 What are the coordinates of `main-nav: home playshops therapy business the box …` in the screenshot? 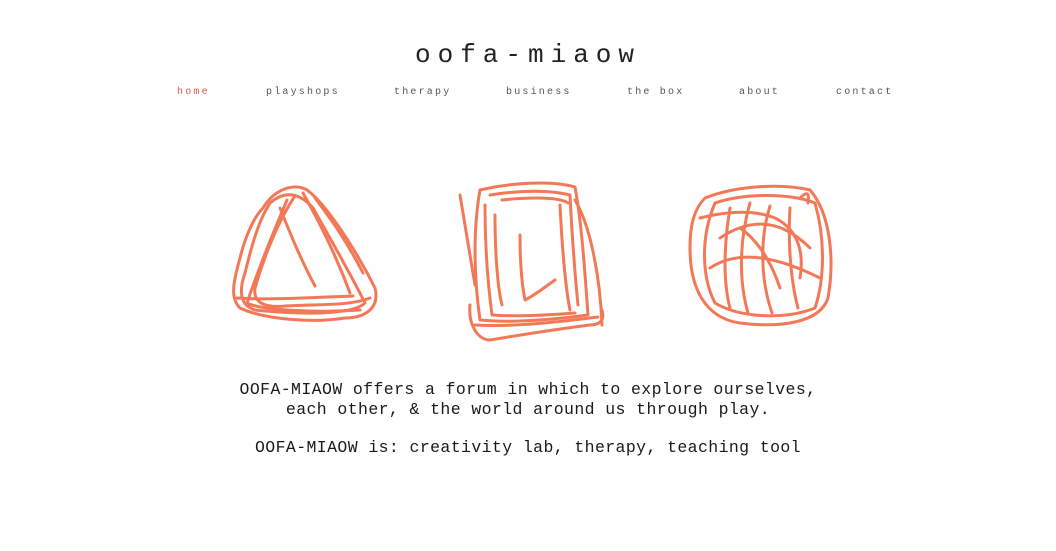 It's located at (528, 94).